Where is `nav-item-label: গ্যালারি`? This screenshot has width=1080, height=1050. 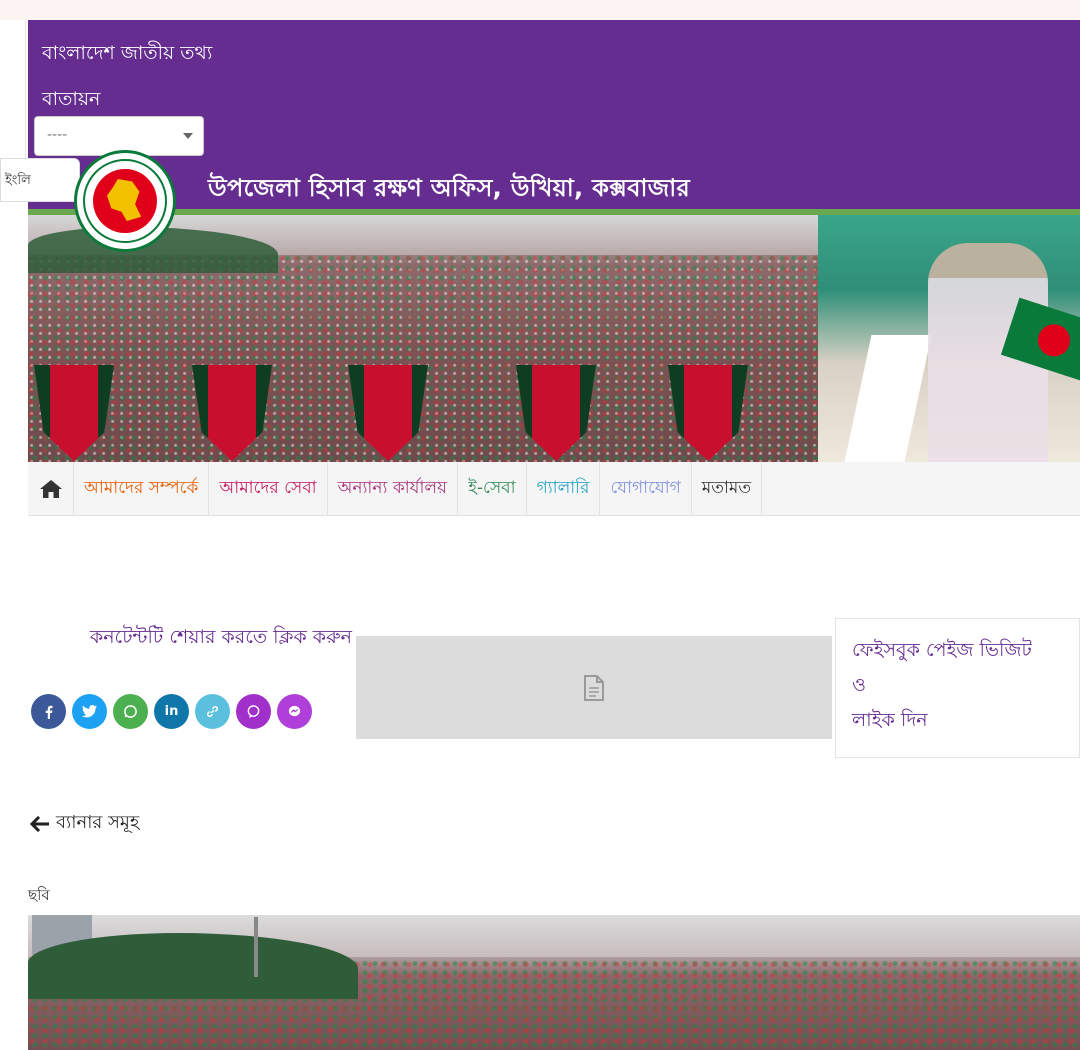
nav-item-label: গ্যালারি is located at coordinates (563, 488).